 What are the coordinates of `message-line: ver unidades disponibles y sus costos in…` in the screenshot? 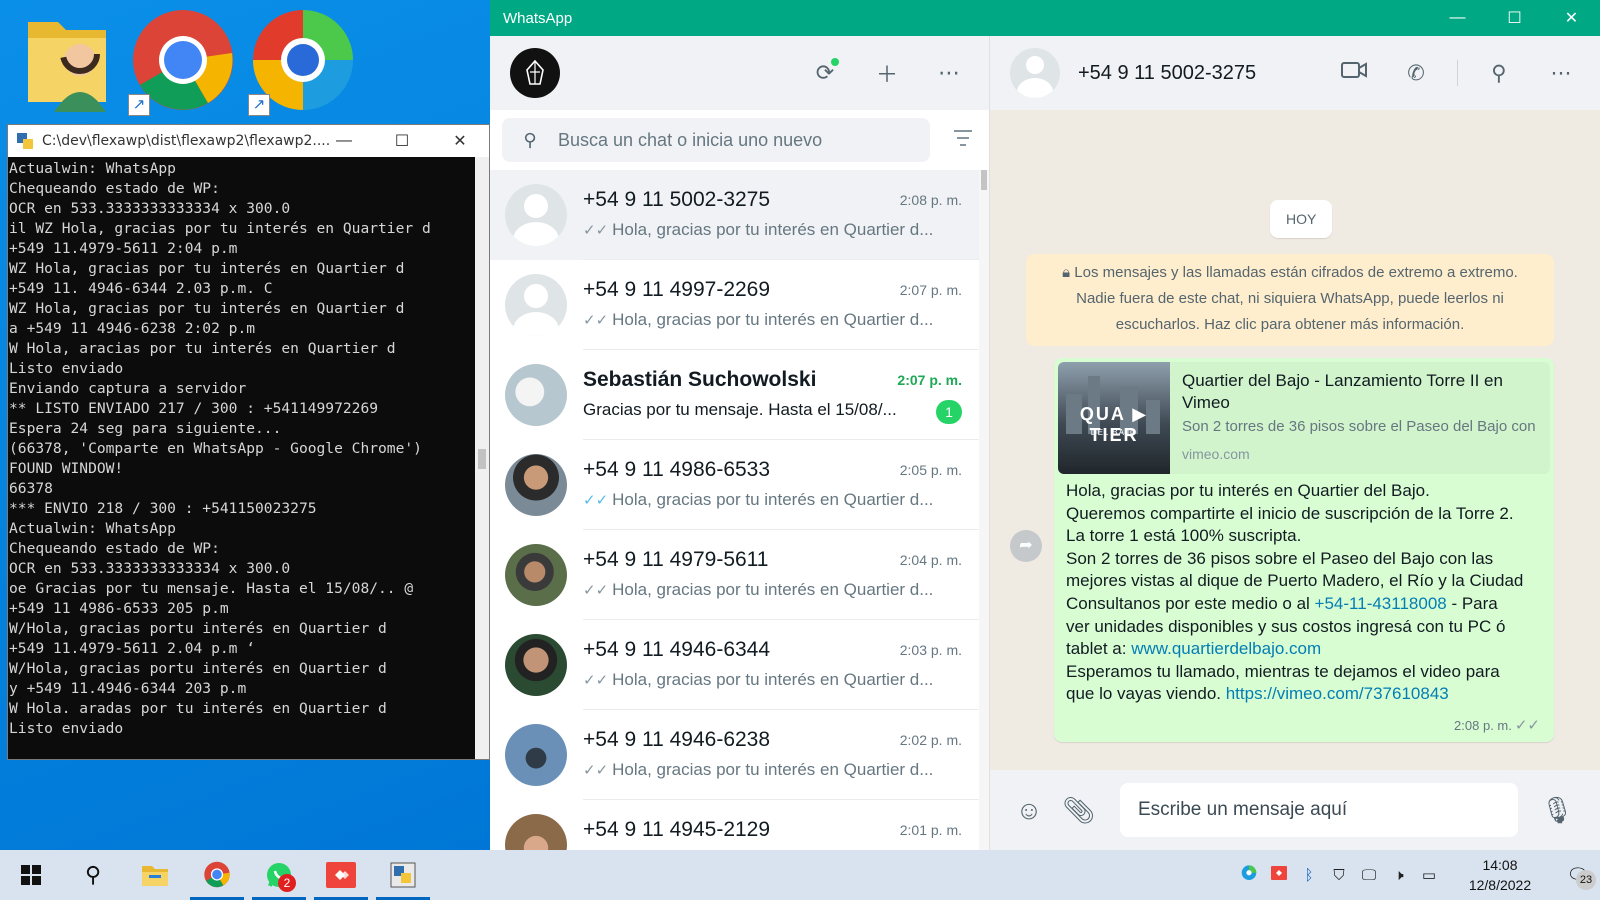 It's located at (1286, 626).